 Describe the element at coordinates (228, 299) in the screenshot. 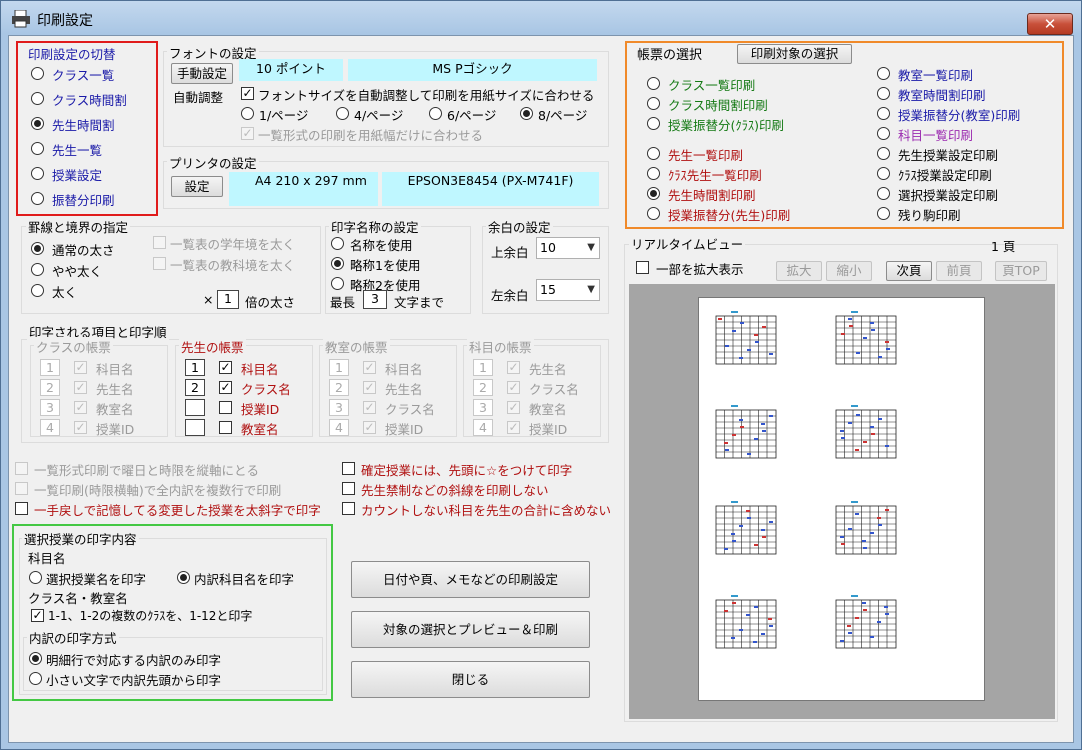

I see `line-width-input: 1` at that location.